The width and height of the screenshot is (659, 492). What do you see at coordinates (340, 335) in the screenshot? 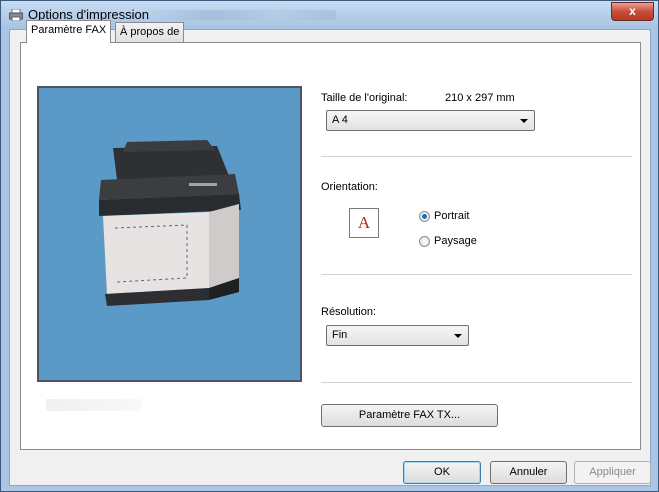
I see `resolution-selected: Fin` at bounding box center [340, 335].